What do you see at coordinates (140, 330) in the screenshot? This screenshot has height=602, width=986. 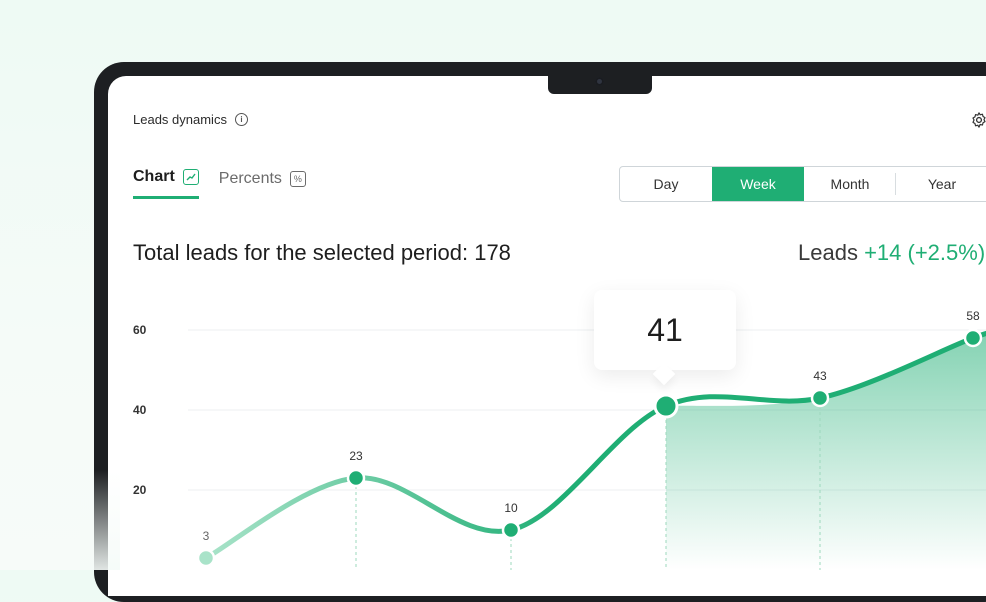 I see `y-tick-label: 60` at bounding box center [140, 330].